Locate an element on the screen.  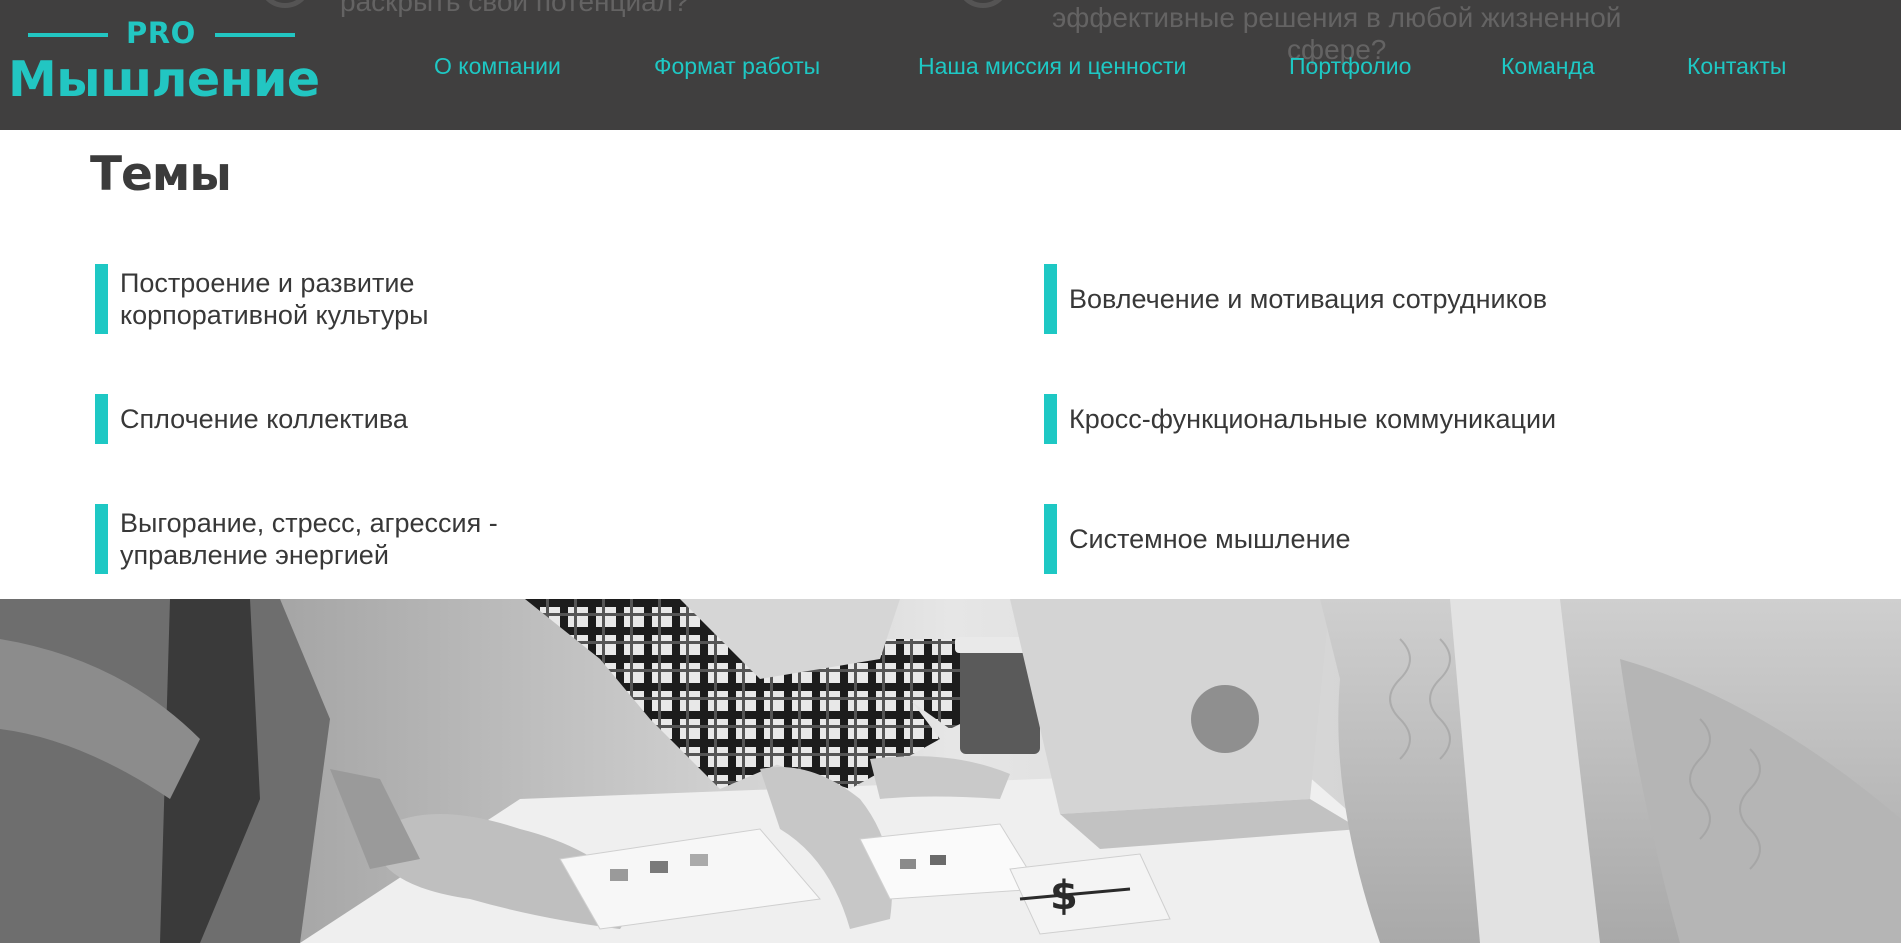
logo-name-text: Мышление is located at coordinates (164, 79).